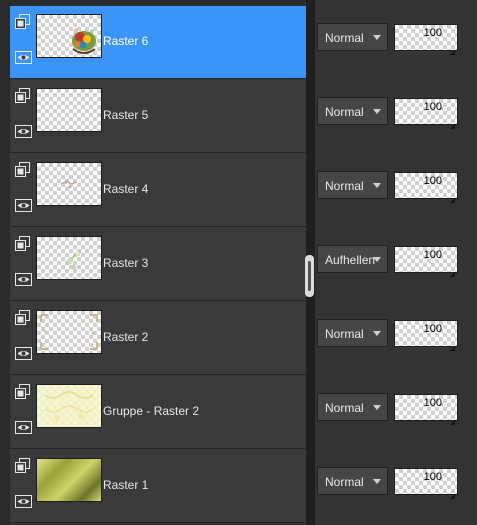 This screenshot has width=477, height=525. What do you see at coordinates (126, 485) in the screenshot?
I see `layer-name: Raster 1` at bounding box center [126, 485].